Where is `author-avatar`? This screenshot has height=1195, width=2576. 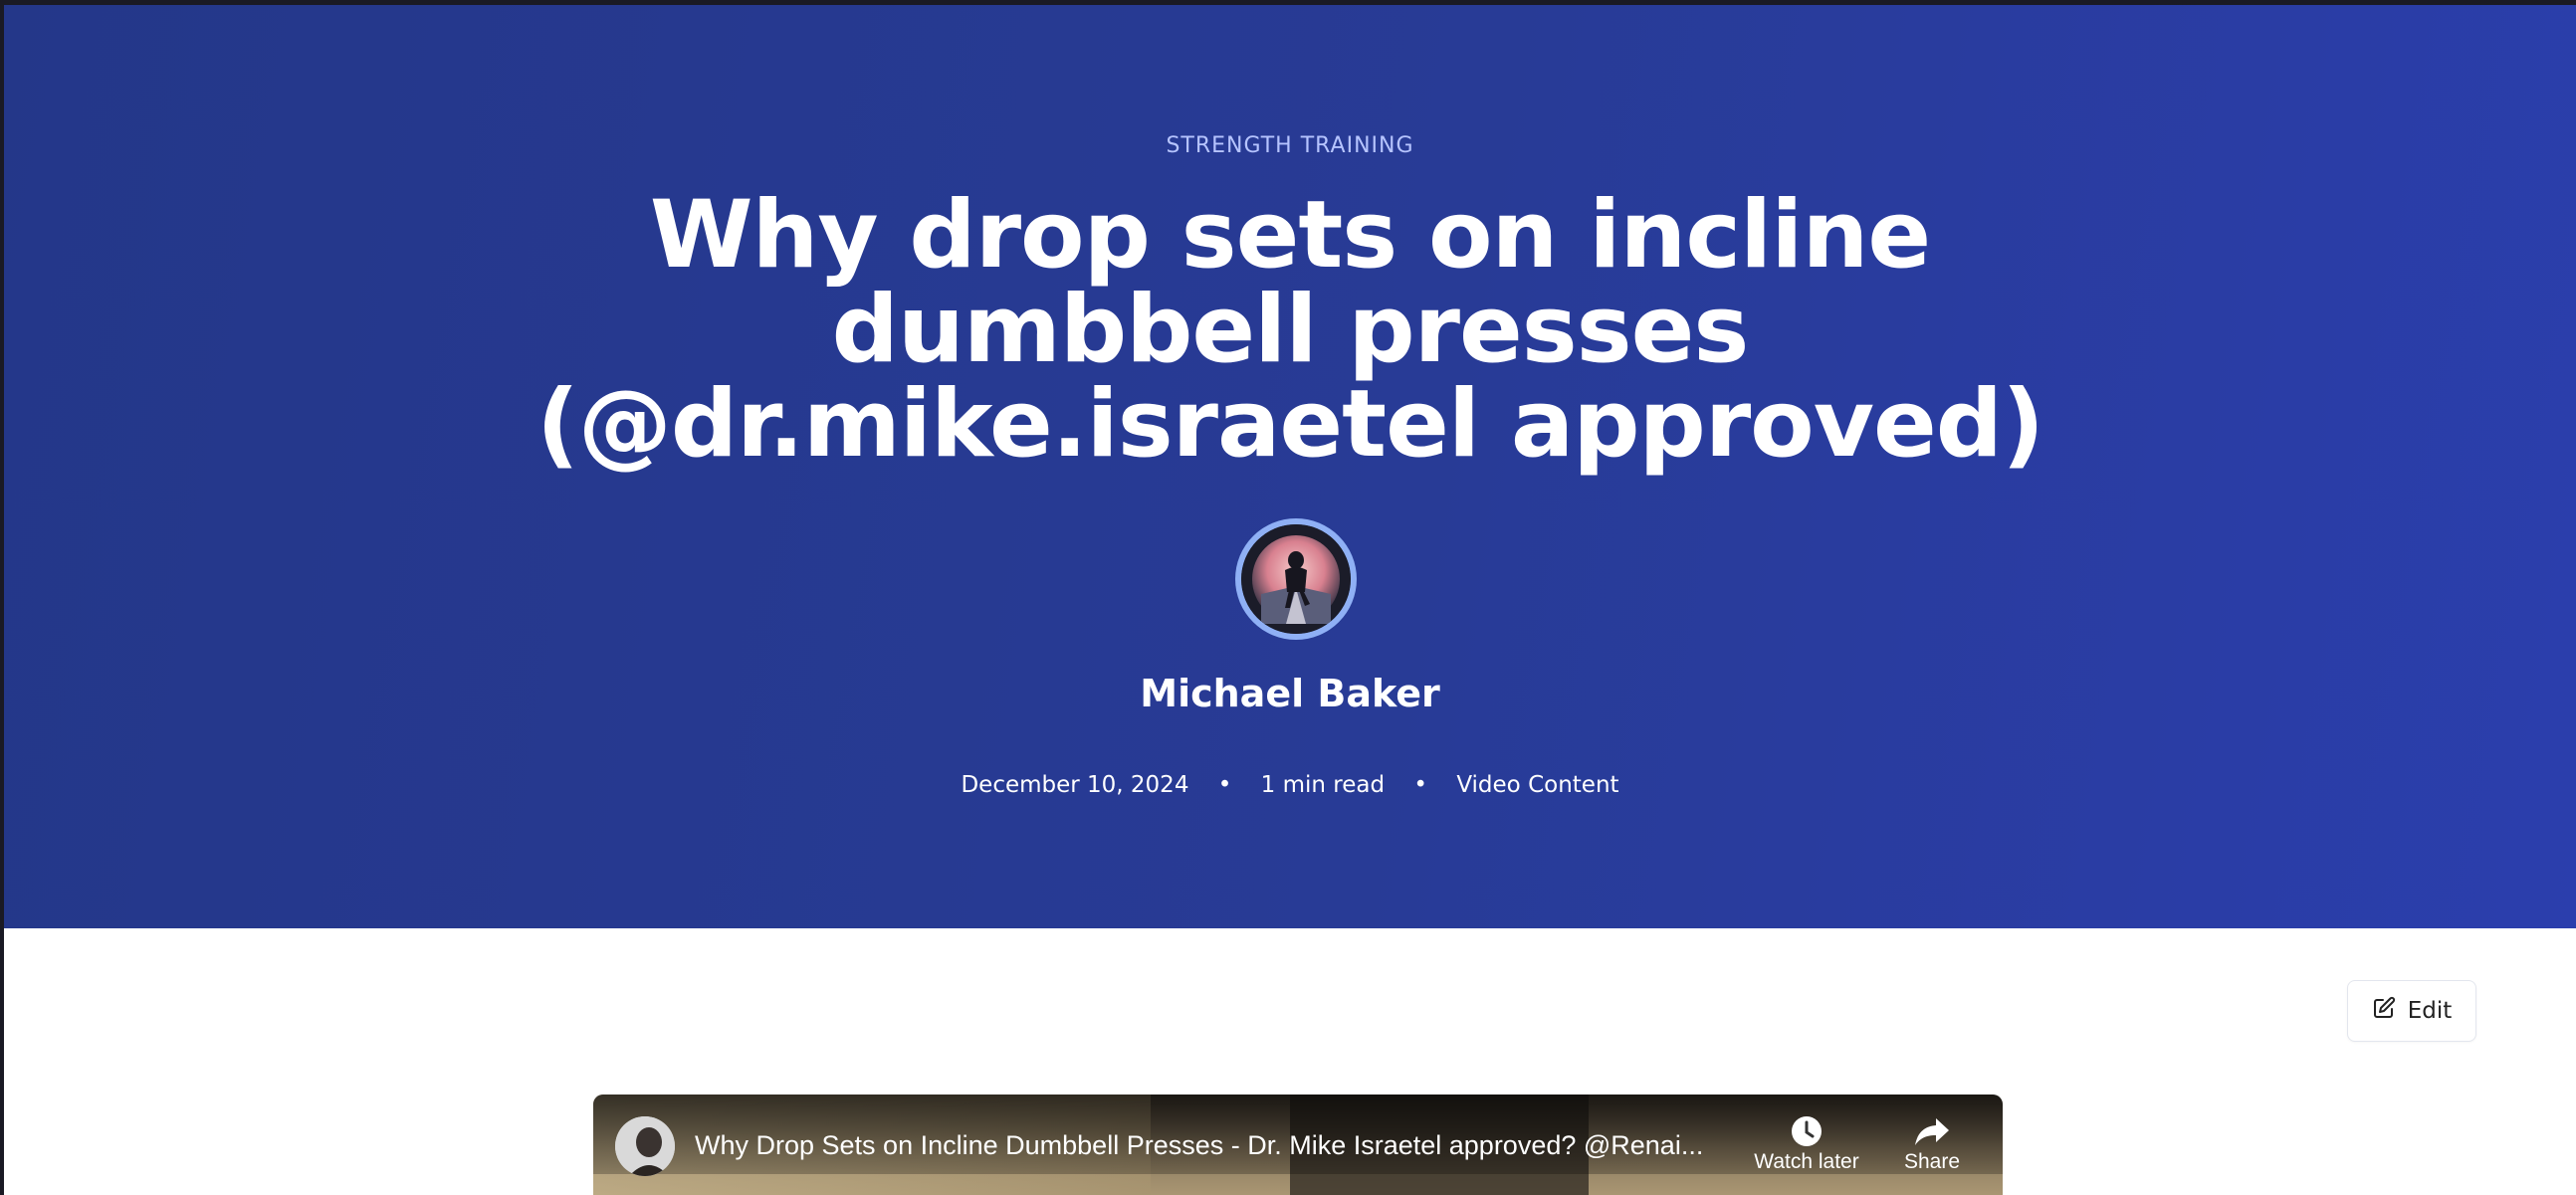
author-avatar is located at coordinates (1296, 579).